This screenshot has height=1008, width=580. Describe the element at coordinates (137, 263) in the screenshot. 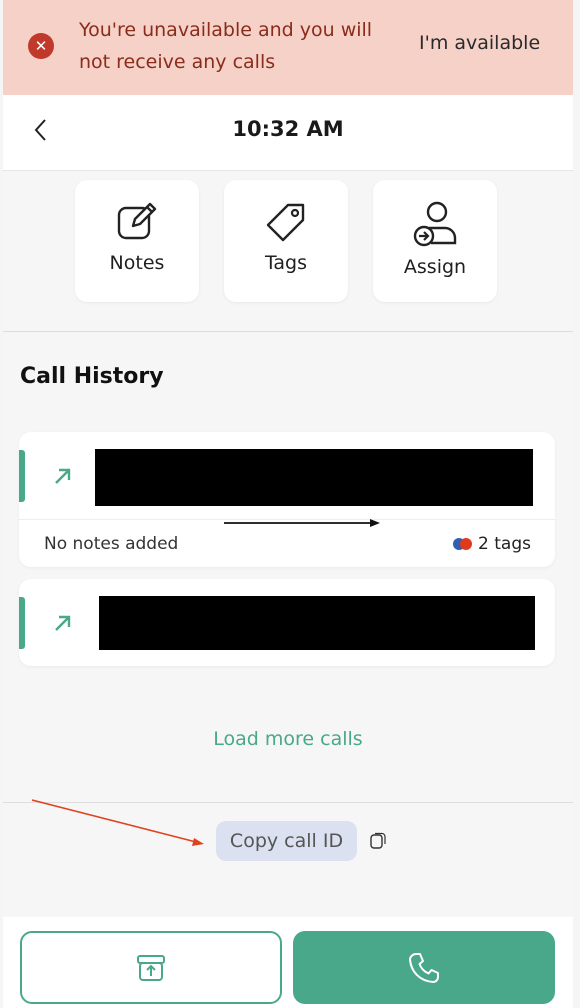

I see `notes-label: Notes` at that location.